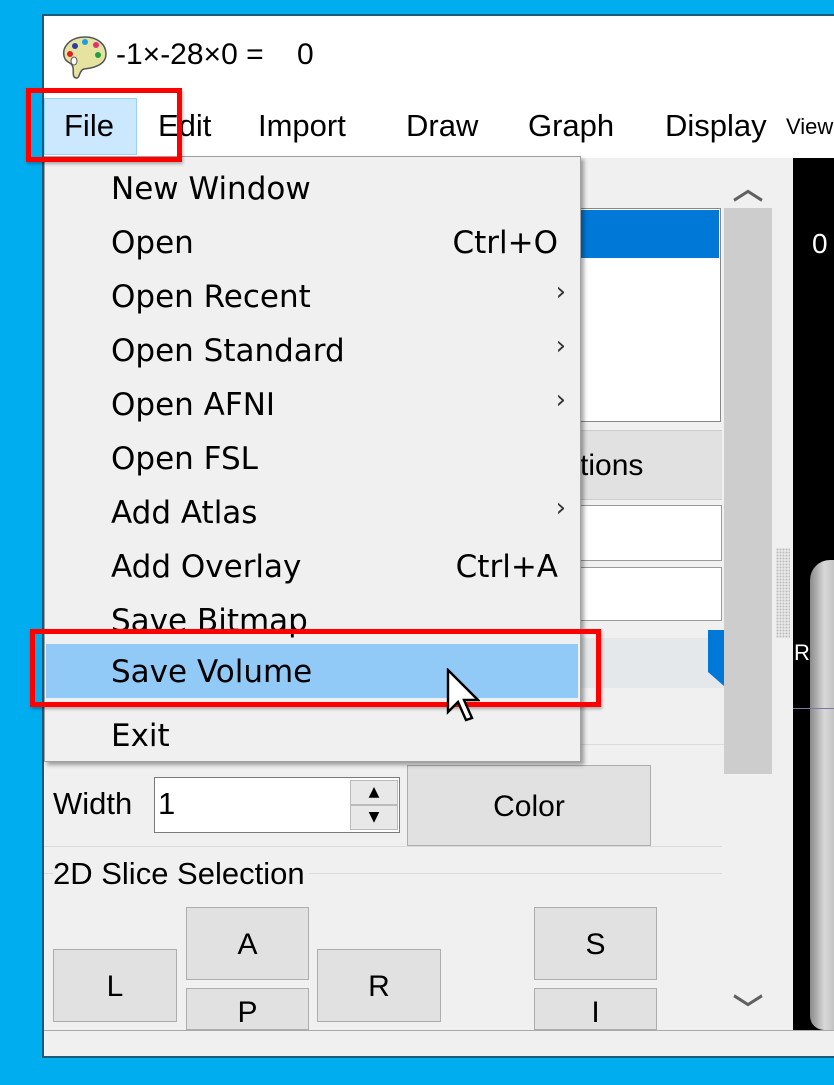 The width and height of the screenshot is (834, 1085). Describe the element at coordinates (442, 126) in the screenshot. I see `menu-draw: Draw` at that location.